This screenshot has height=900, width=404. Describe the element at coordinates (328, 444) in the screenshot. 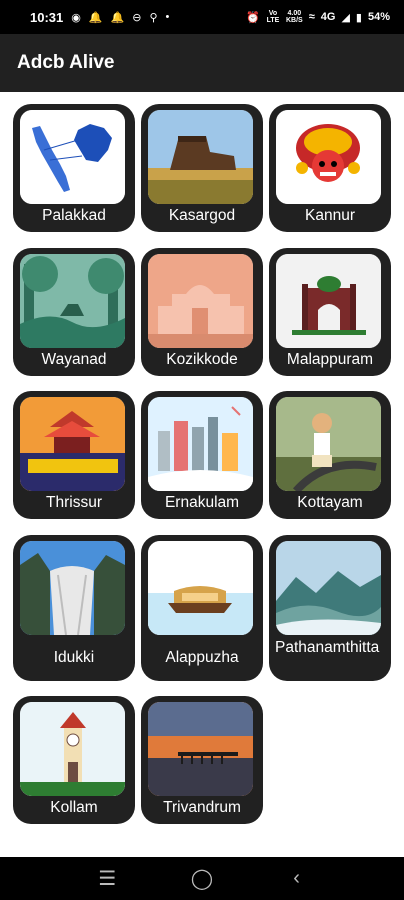

I see `rubber-farmer-image` at that location.